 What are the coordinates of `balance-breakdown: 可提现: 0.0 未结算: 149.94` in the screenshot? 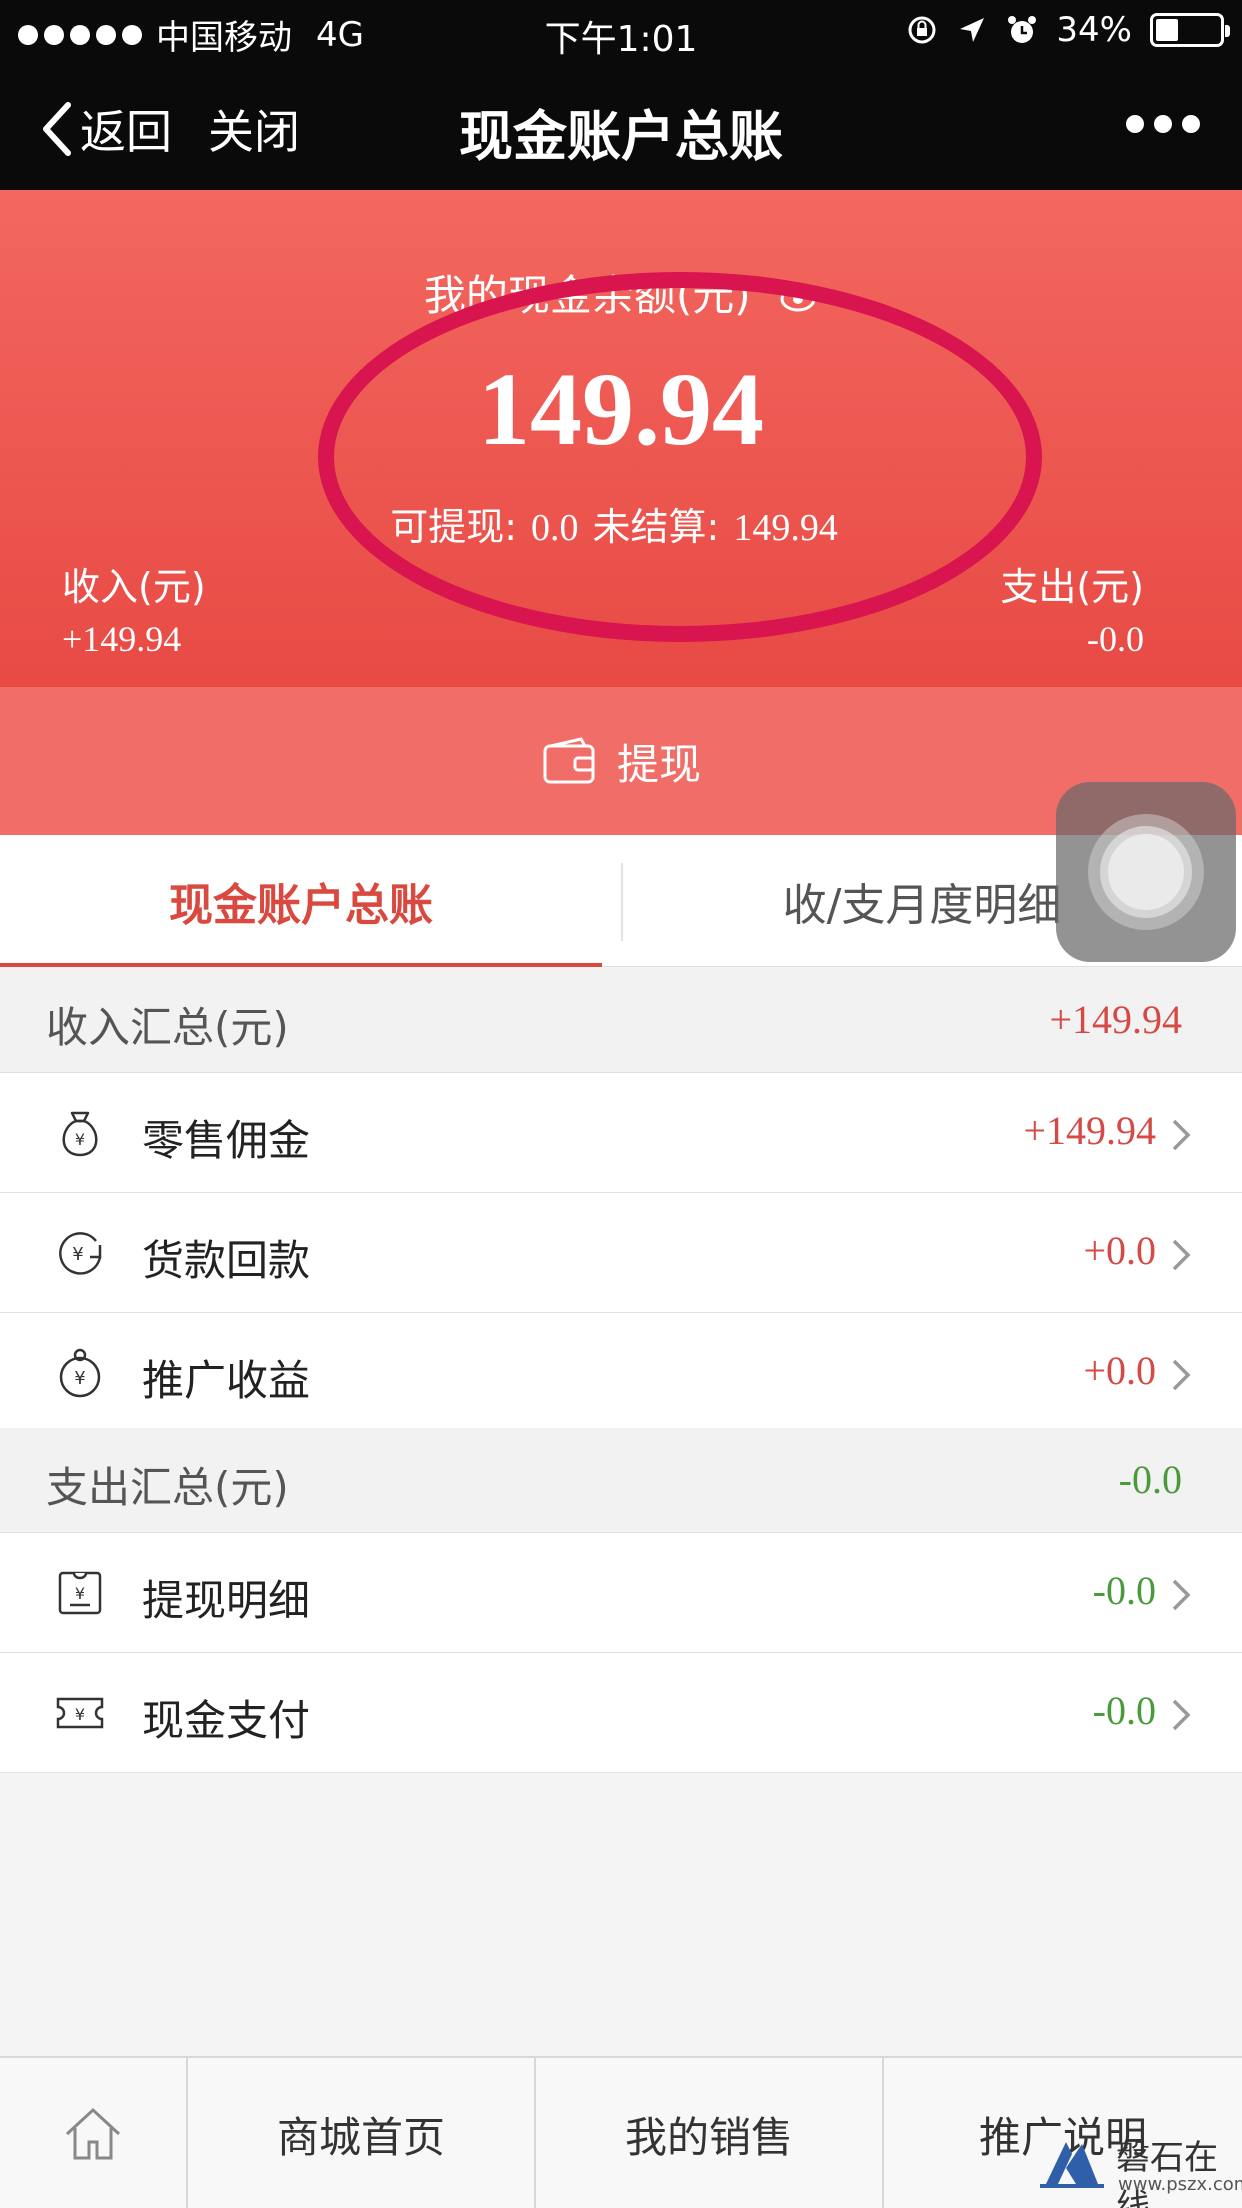 It's located at (621, 523).